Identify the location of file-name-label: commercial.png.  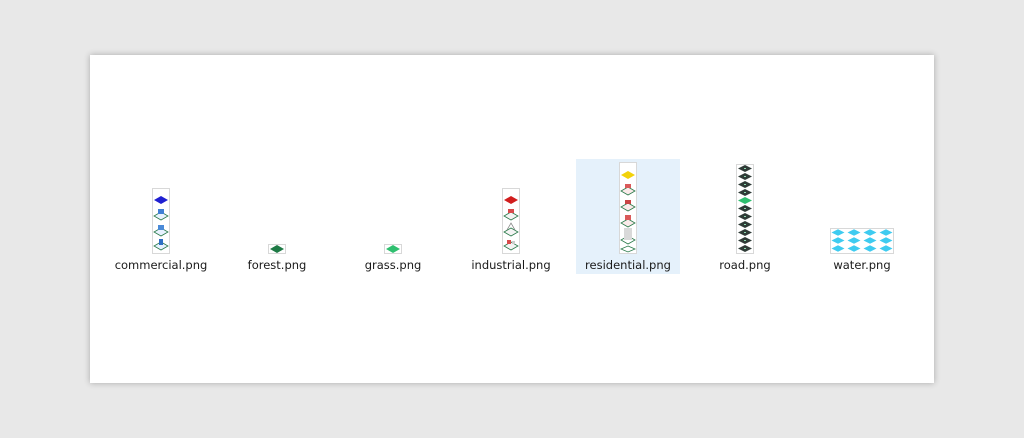
(161, 265).